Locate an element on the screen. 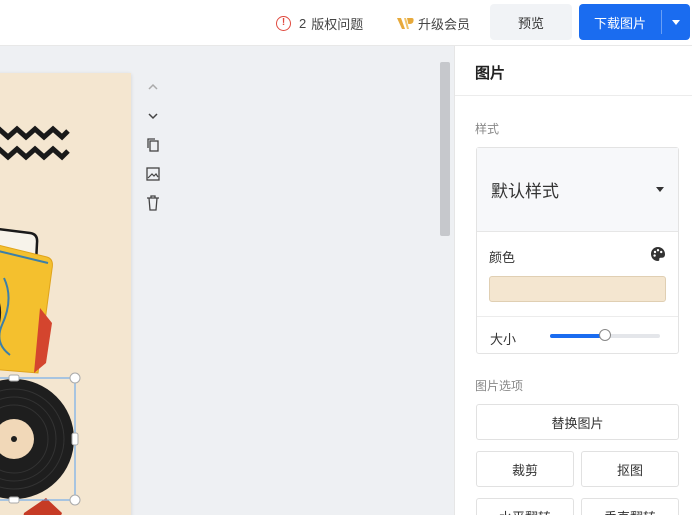  move-up-button is located at coordinates (153, 87).